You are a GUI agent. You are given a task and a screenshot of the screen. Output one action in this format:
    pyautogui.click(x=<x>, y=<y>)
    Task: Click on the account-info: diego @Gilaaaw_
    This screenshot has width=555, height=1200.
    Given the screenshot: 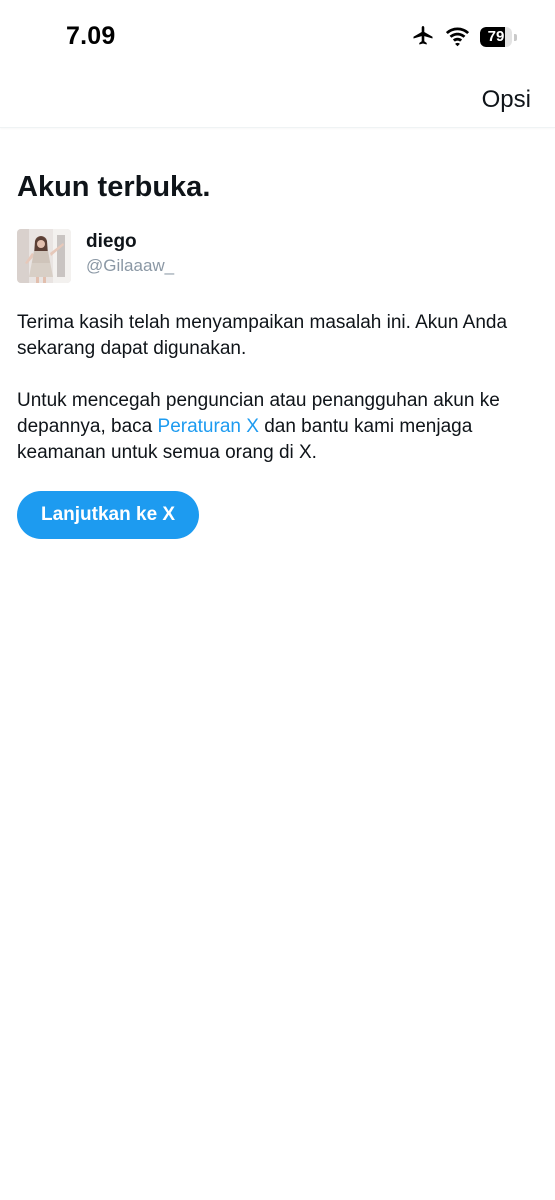 What is the action you would take?
    pyautogui.click(x=130, y=254)
    